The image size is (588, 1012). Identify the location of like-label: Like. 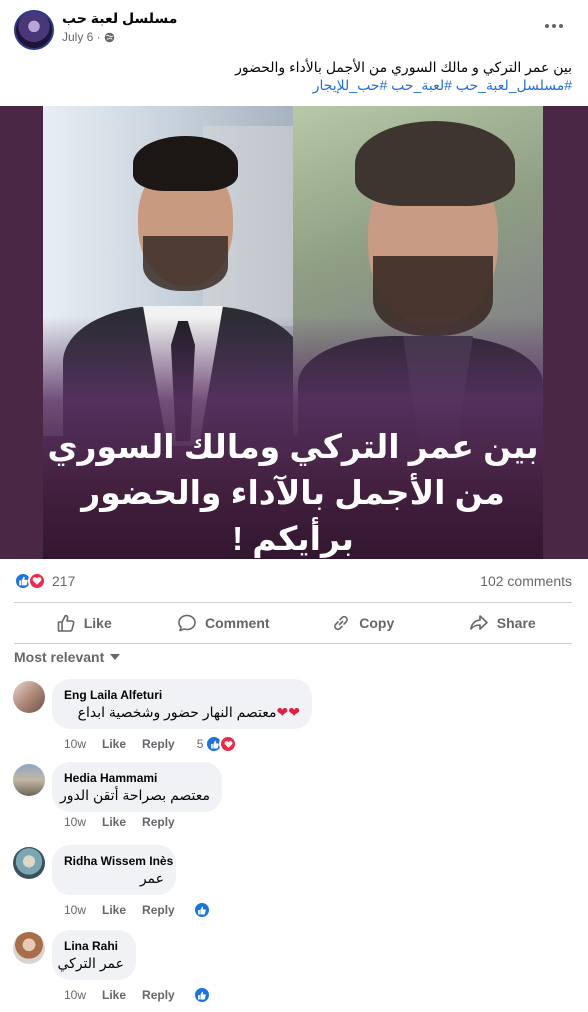
(97, 623).